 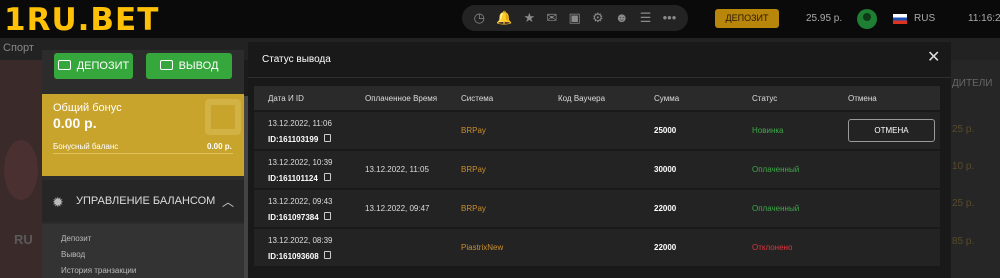 I want to click on header-clock: 11:16:27, so click(x=984, y=18).